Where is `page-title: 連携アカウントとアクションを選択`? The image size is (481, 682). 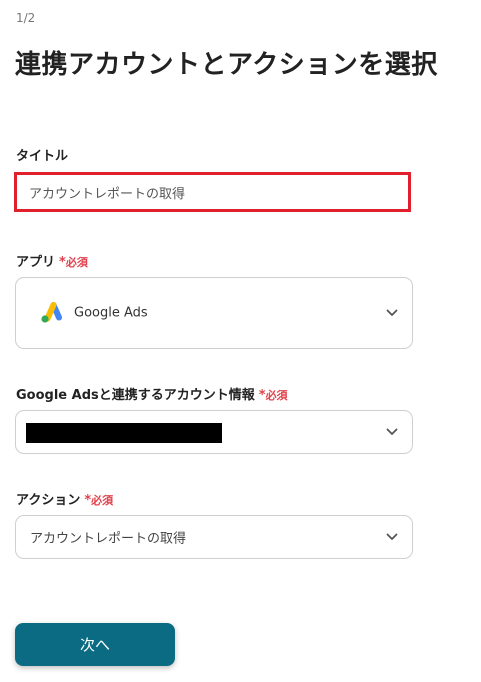 page-title: 連携アカウントとアクションを選択 is located at coordinates (226, 65).